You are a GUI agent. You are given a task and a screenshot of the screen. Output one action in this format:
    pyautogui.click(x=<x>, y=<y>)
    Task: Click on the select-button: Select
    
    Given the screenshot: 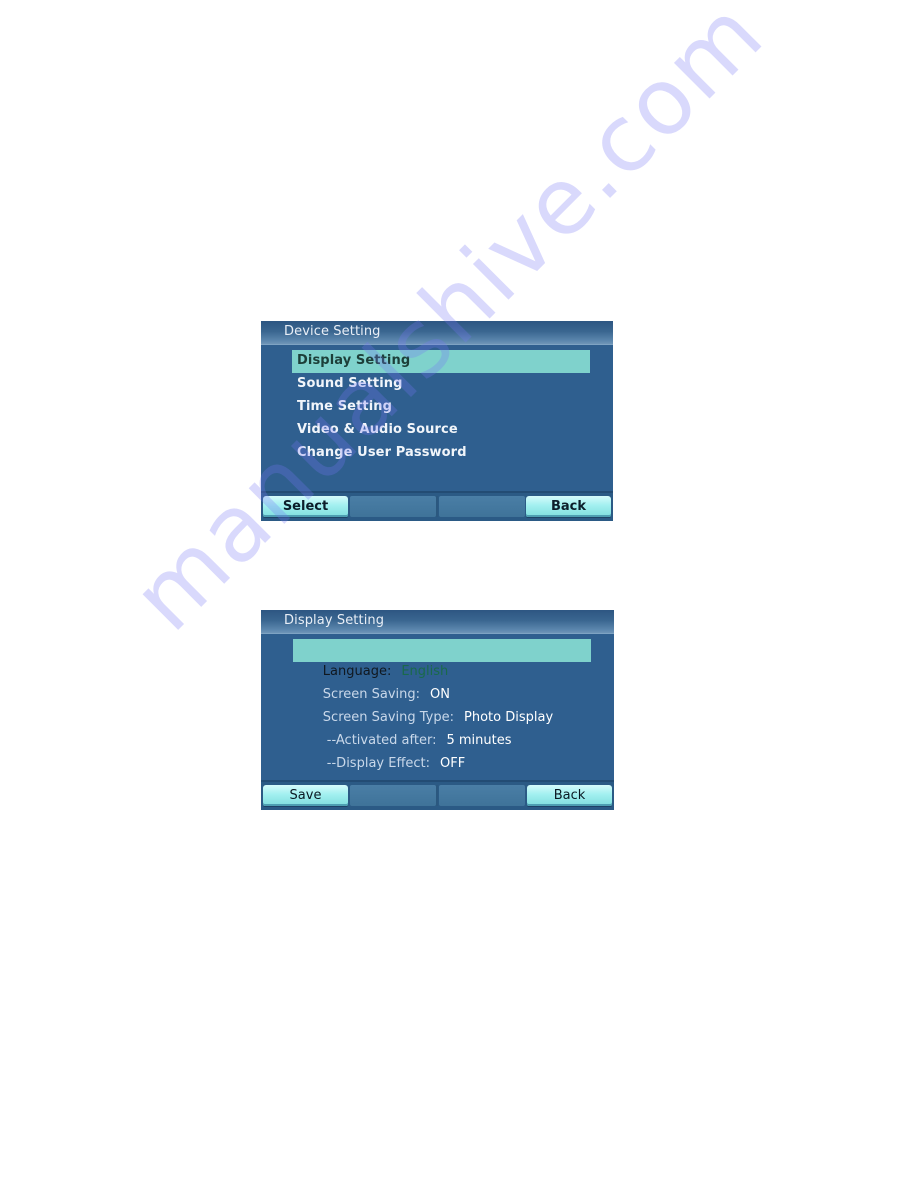 What is the action you would take?
    pyautogui.click(x=305, y=506)
    